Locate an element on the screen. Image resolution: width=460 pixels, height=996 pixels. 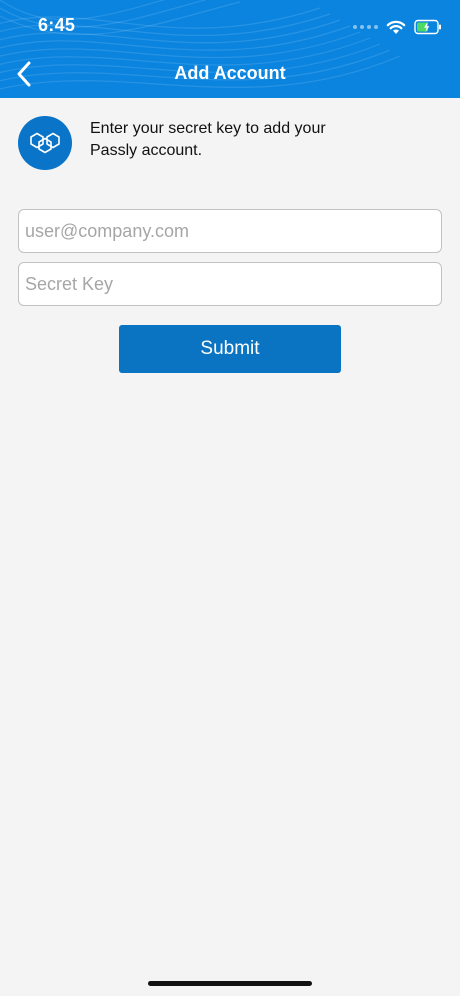
wifi-icon is located at coordinates (396, 27).